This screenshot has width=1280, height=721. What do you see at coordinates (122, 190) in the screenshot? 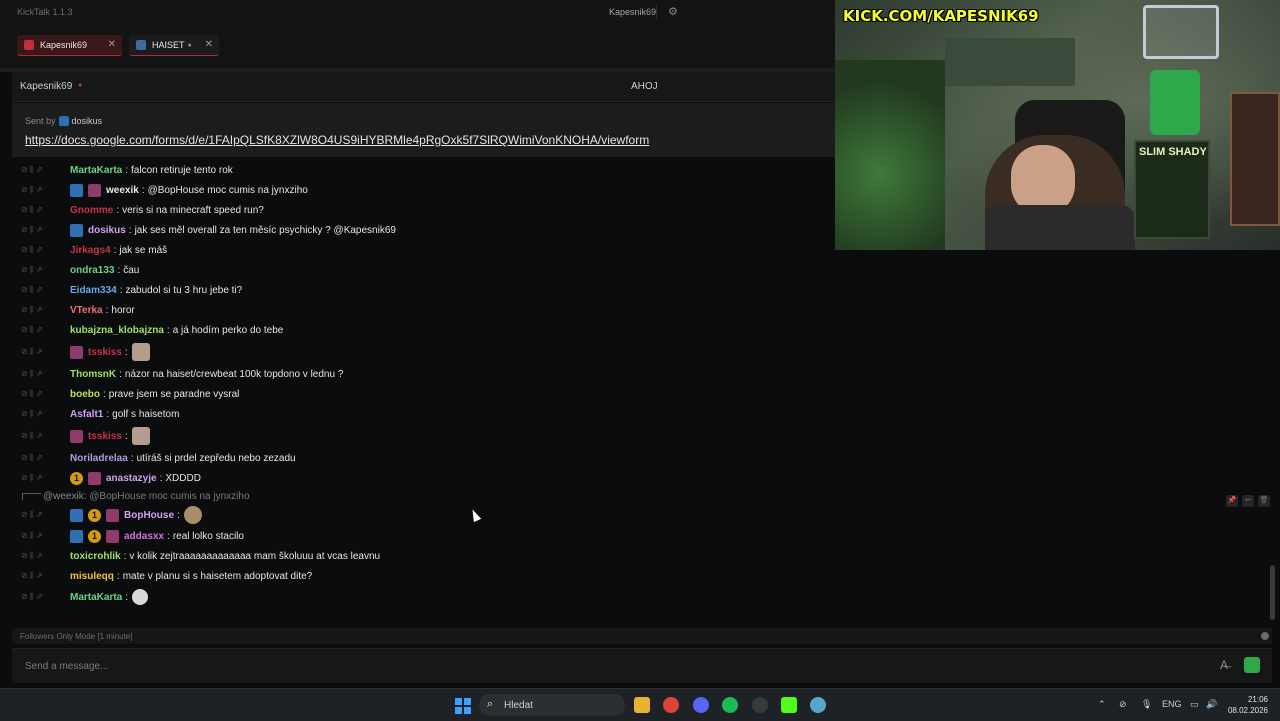
I see `message-username: weexik` at bounding box center [122, 190].